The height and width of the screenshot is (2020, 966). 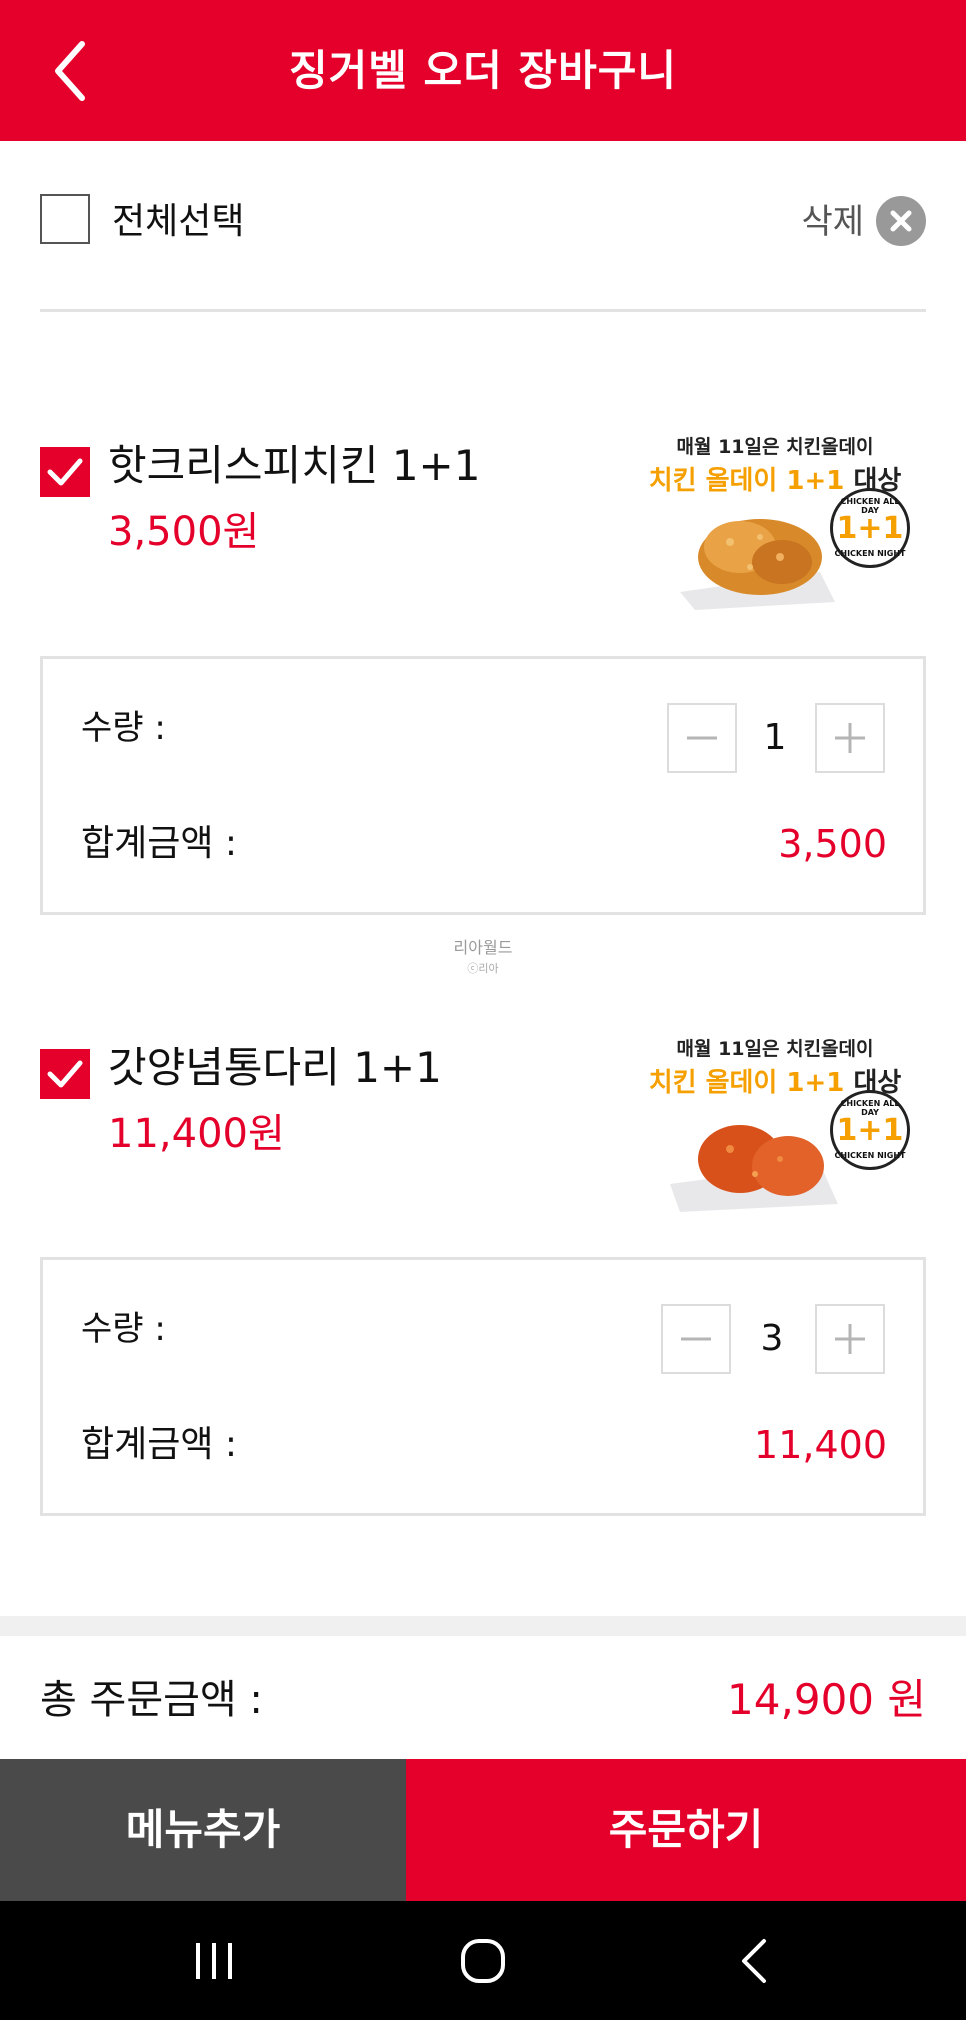 What do you see at coordinates (65, 219) in the screenshot?
I see `select-all-checkbox` at bounding box center [65, 219].